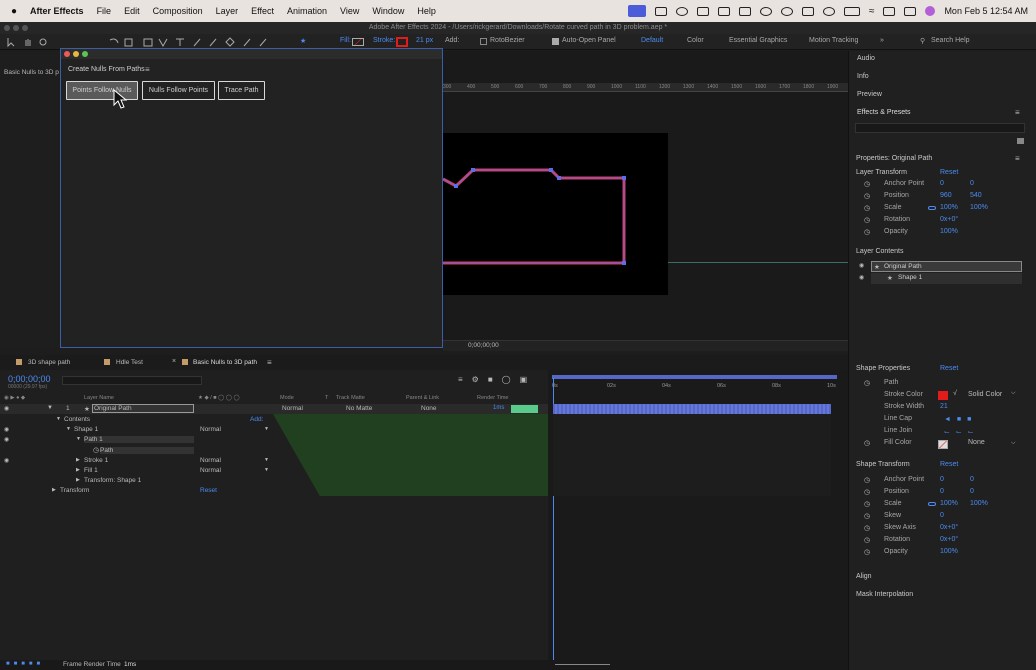 This screenshot has height=670, width=1036. What do you see at coordinates (31, 72) in the screenshot?
I see `project-panel-label: Basic Nulls to 3D p` at bounding box center [31, 72].